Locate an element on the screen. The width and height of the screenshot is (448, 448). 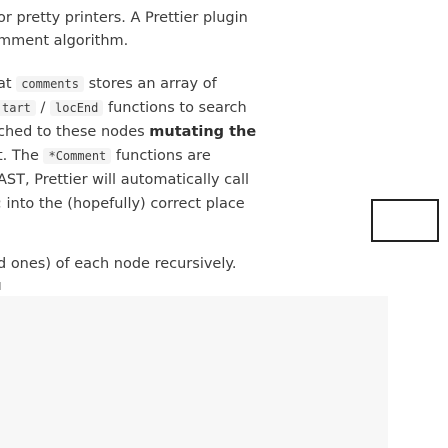
paragraph-line: tart / locEnd functions to search is located at coordinates (123, 108).